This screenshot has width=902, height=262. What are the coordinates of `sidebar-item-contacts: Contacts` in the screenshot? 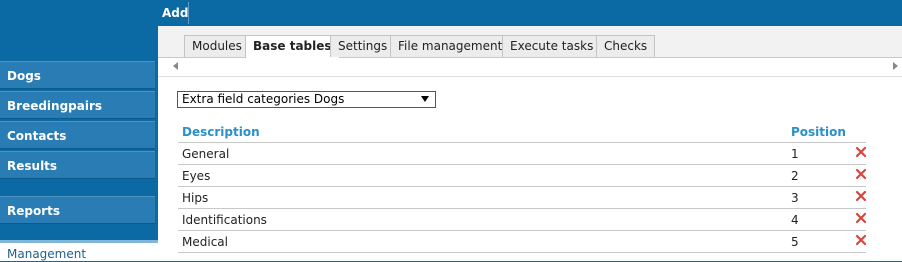 It's located at (77, 135).